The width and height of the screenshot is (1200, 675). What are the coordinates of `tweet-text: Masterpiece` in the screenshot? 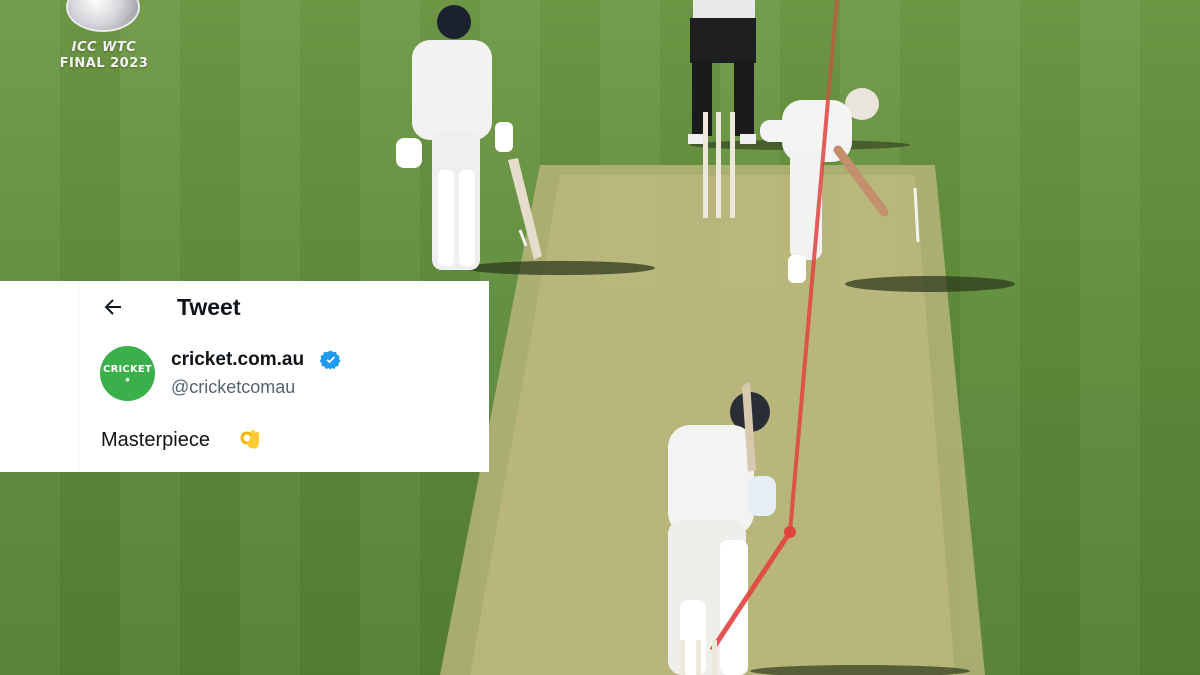 It's located at (155, 440).